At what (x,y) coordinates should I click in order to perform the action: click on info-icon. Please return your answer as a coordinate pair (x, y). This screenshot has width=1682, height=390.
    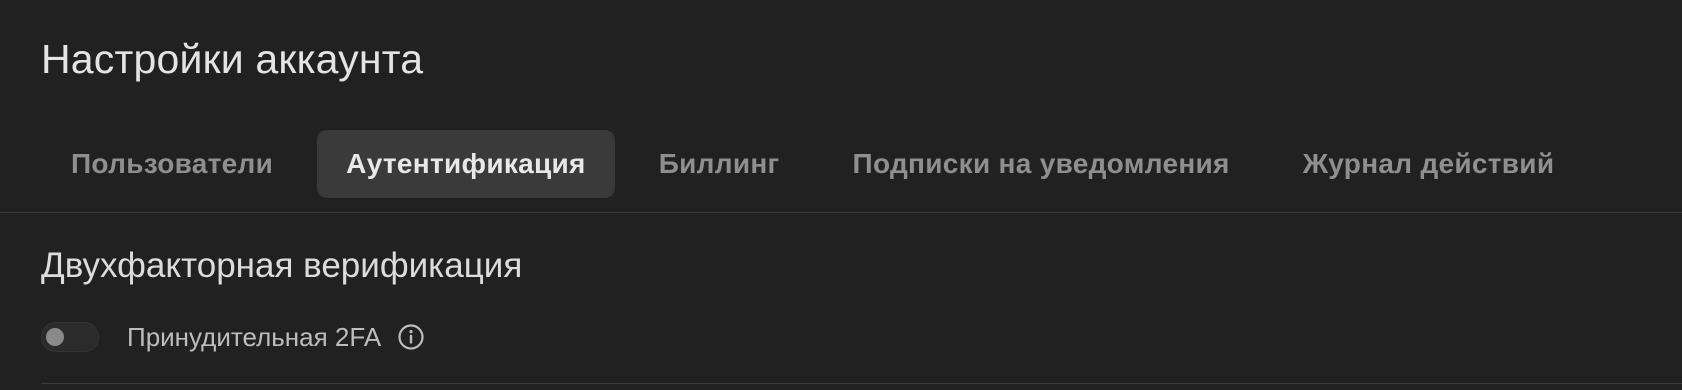
    Looking at the image, I should click on (411, 337).